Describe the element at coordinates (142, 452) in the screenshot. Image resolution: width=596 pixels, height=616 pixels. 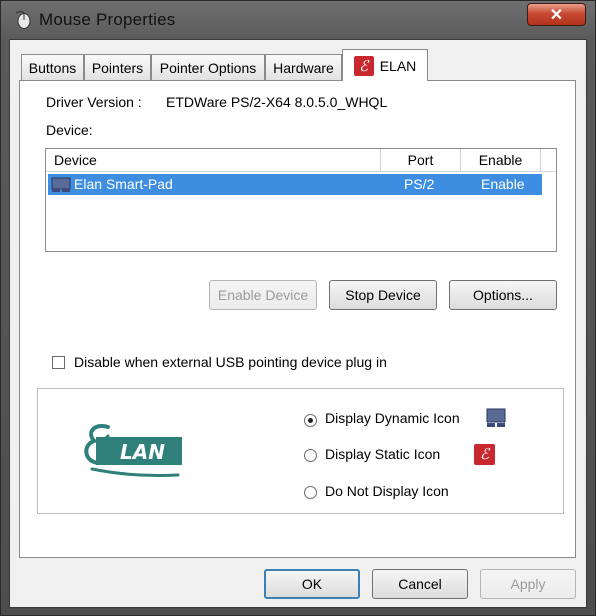
I see `logo-lan-text: LAN` at that location.